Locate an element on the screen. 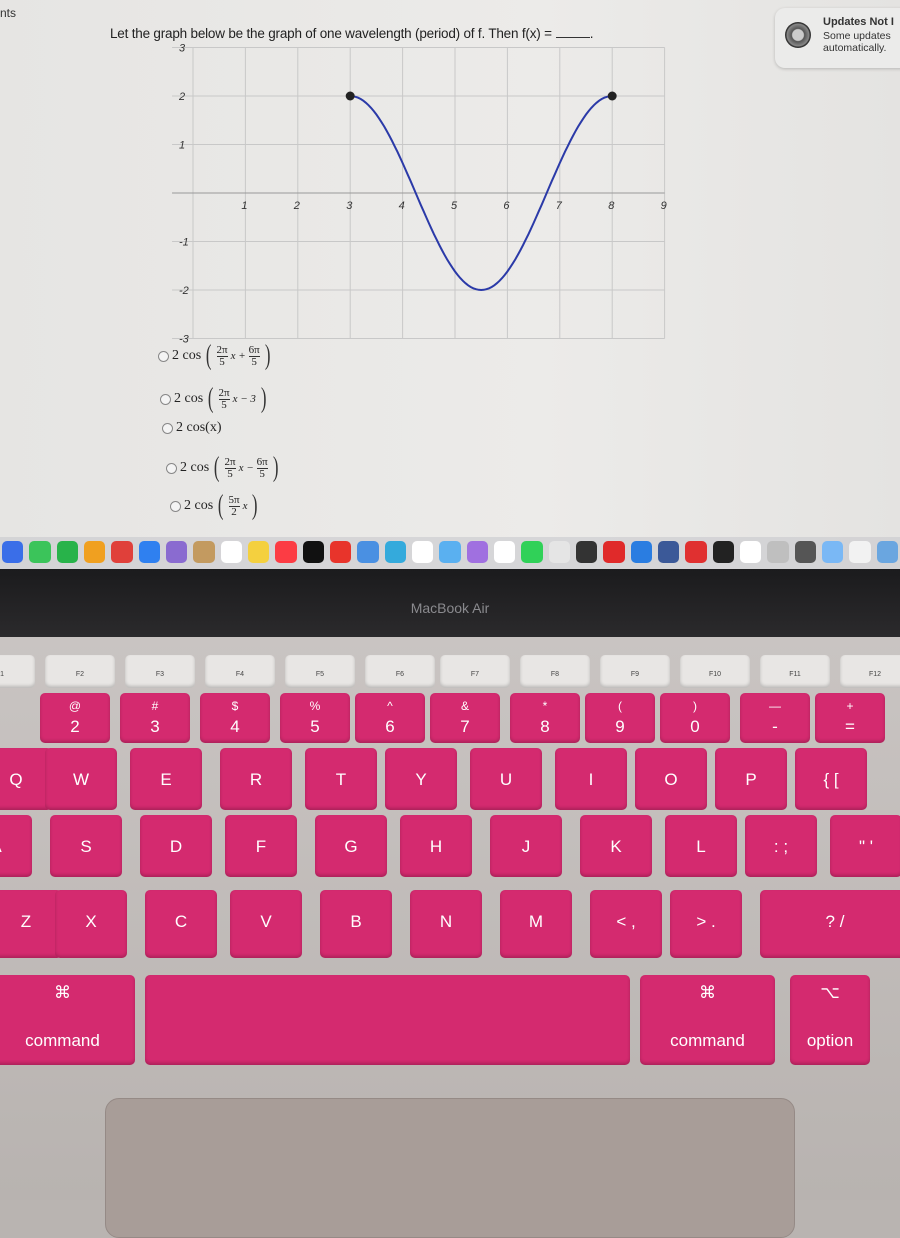  space-bar is located at coordinates (387, 1020).